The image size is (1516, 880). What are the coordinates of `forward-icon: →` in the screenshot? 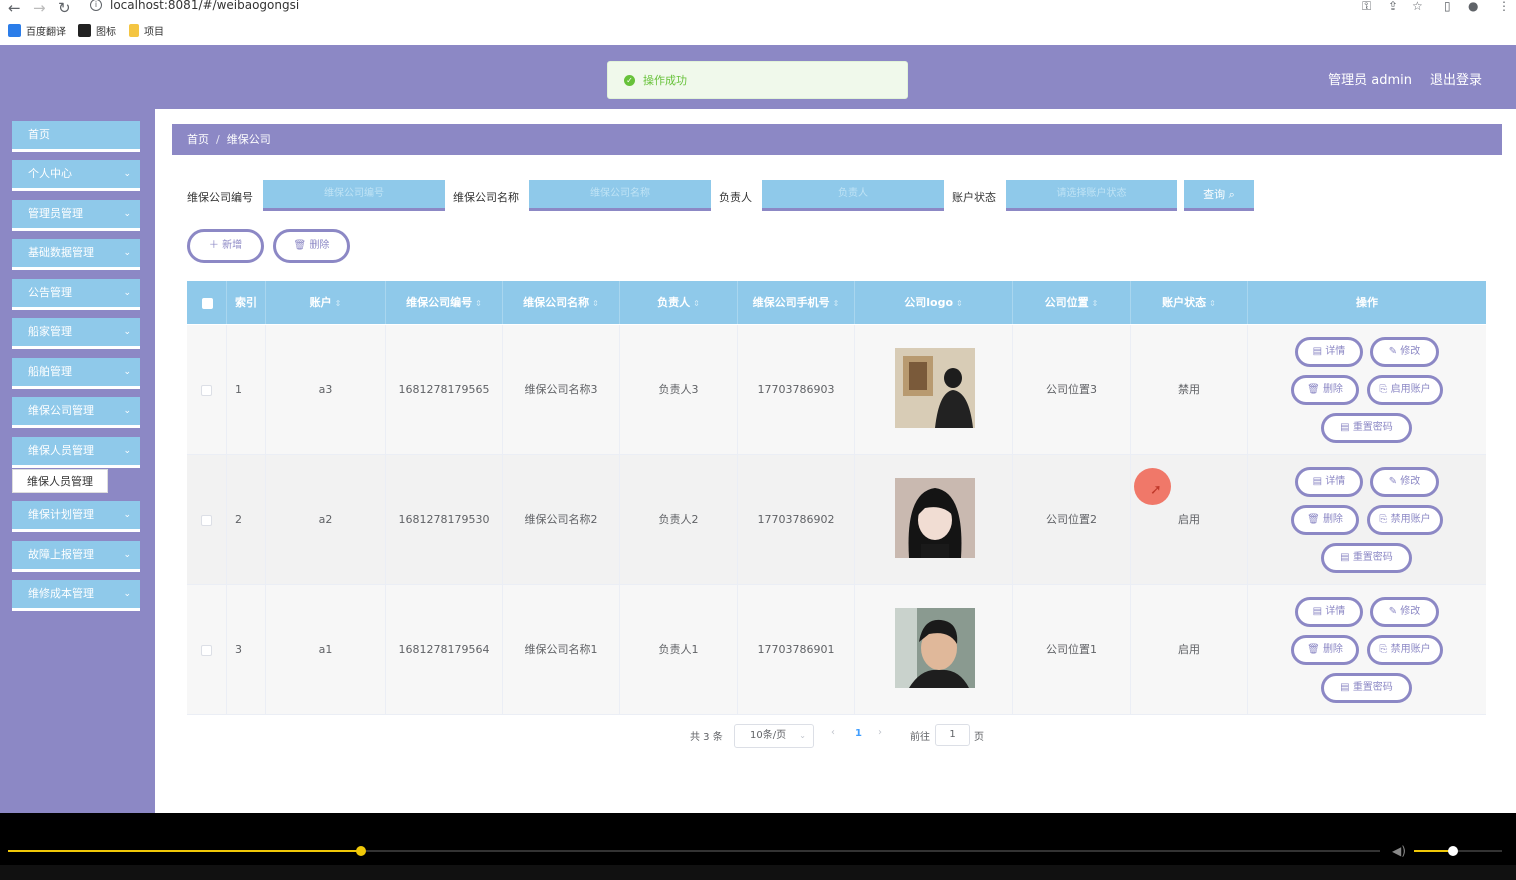 It's located at (39, 8).